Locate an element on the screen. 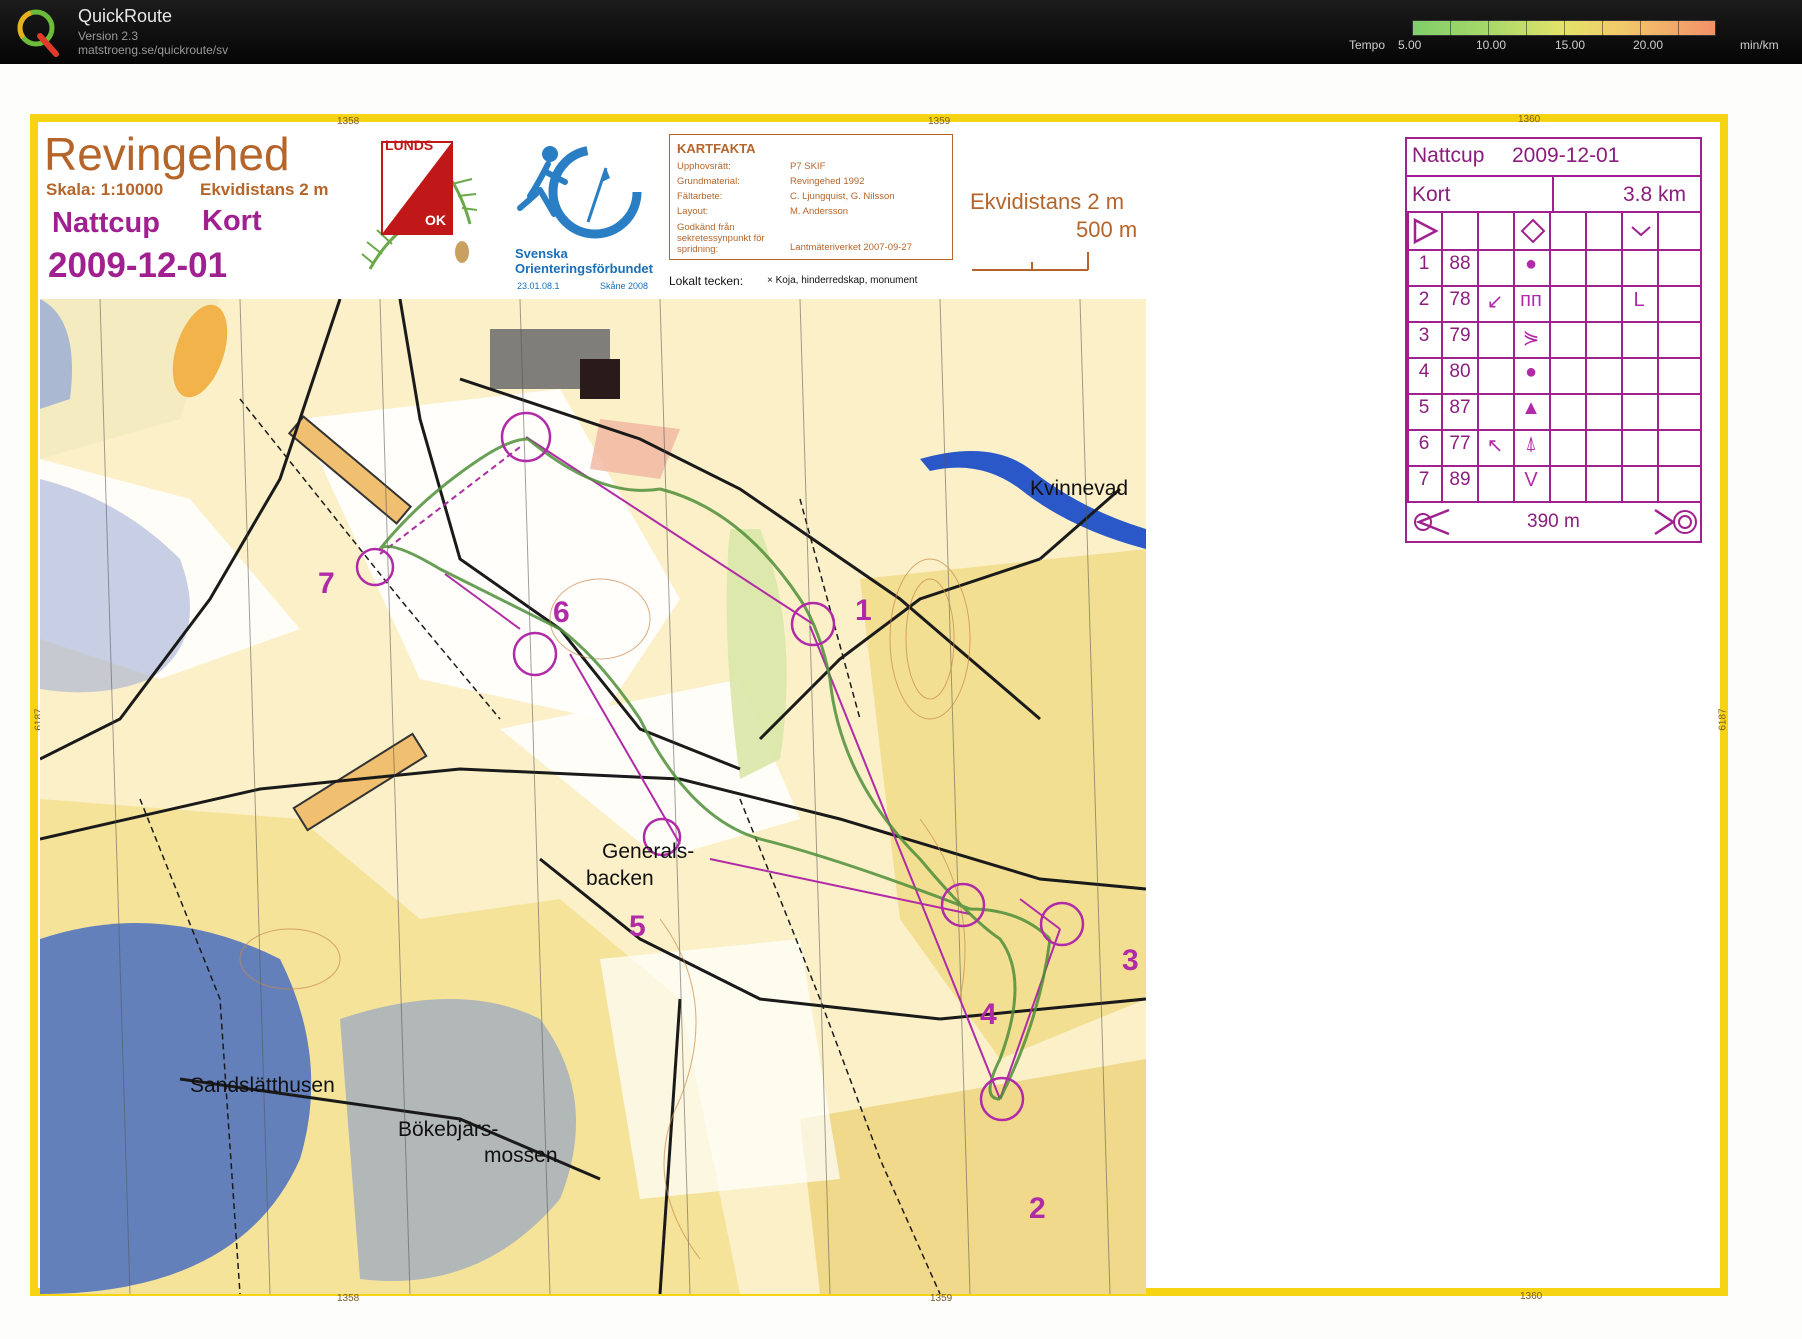 The image size is (1802, 1339). description-extra: L is located at coordinates (1639, 300).